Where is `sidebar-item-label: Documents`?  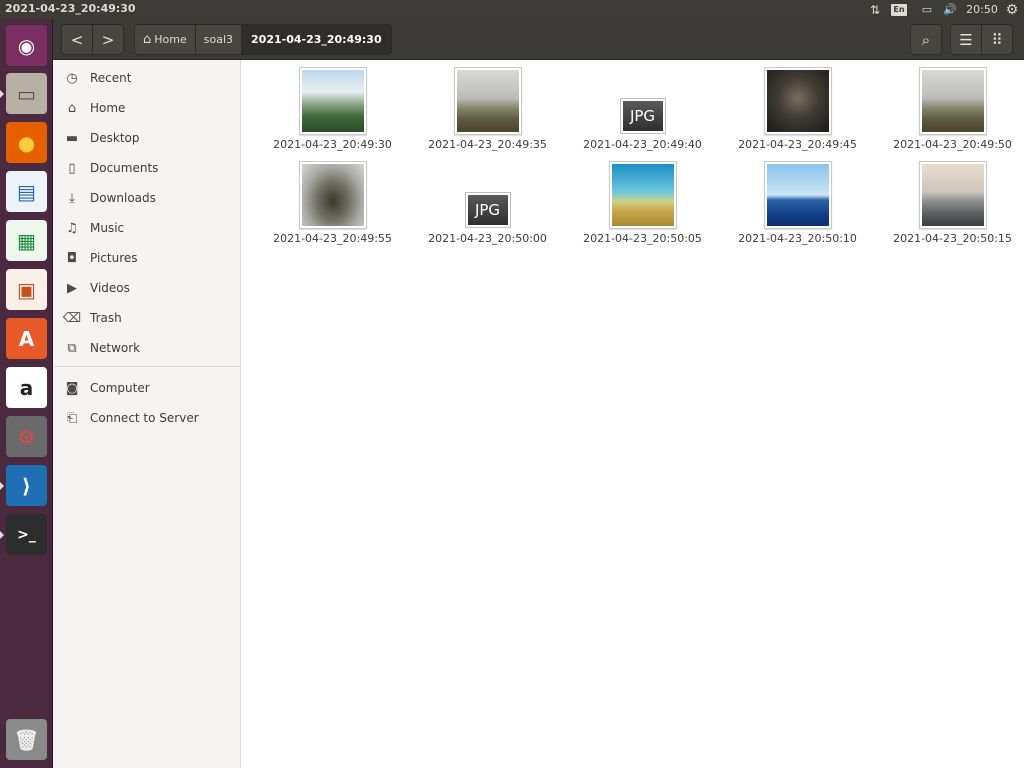
sidebar-item-label: Documents is located at coordinates (124, 168).